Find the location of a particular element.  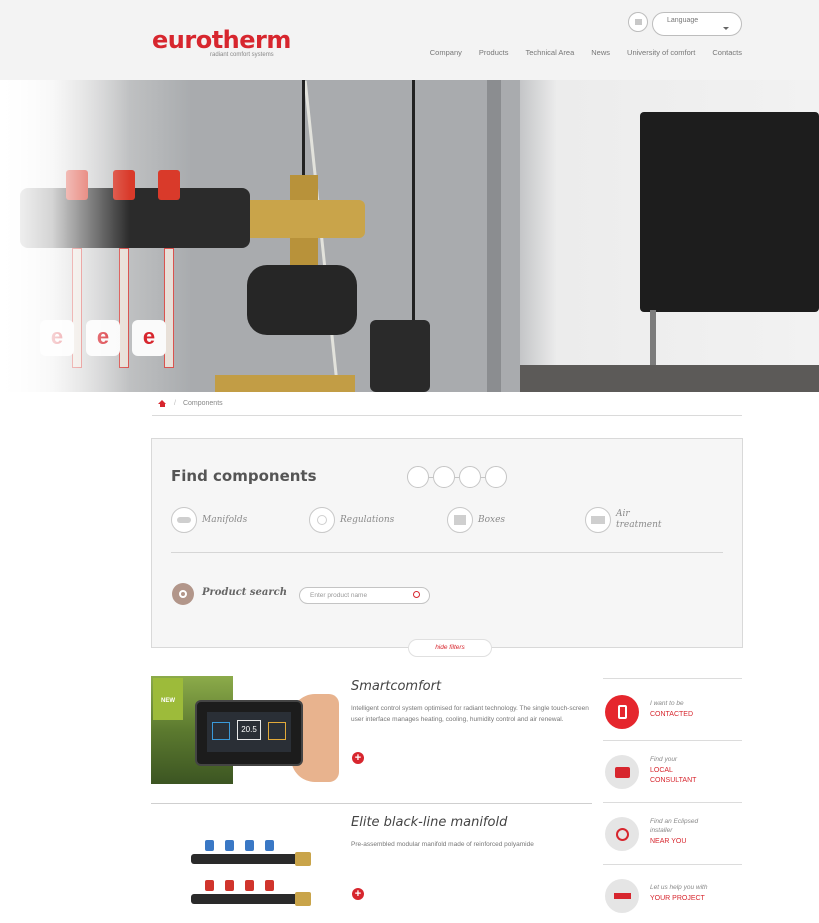

search-icon is located at coordinates (183, 594).